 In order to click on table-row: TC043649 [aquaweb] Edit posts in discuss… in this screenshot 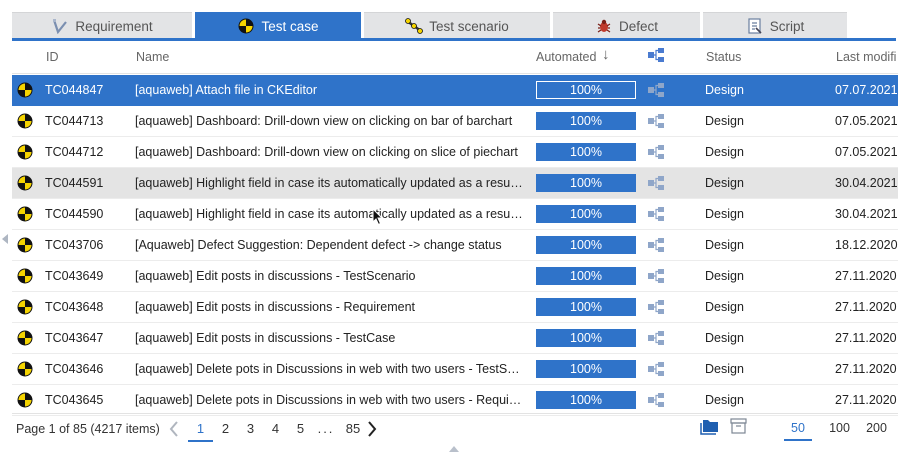, I will do `click(455, 276)`.